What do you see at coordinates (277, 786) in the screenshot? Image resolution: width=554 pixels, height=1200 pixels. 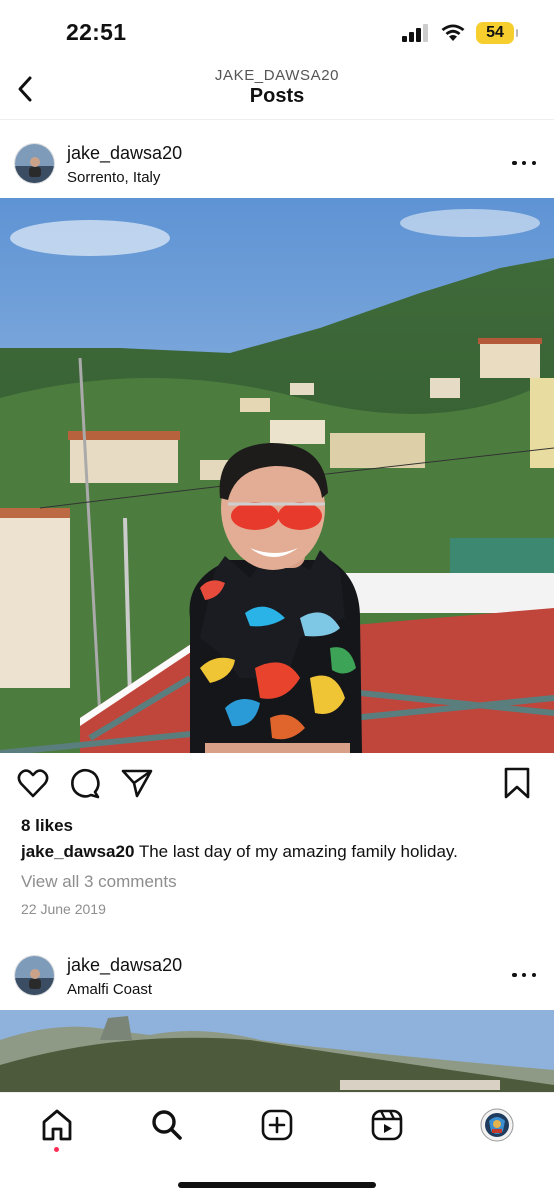 I see `post-actions` at bounding box center [277, 786].